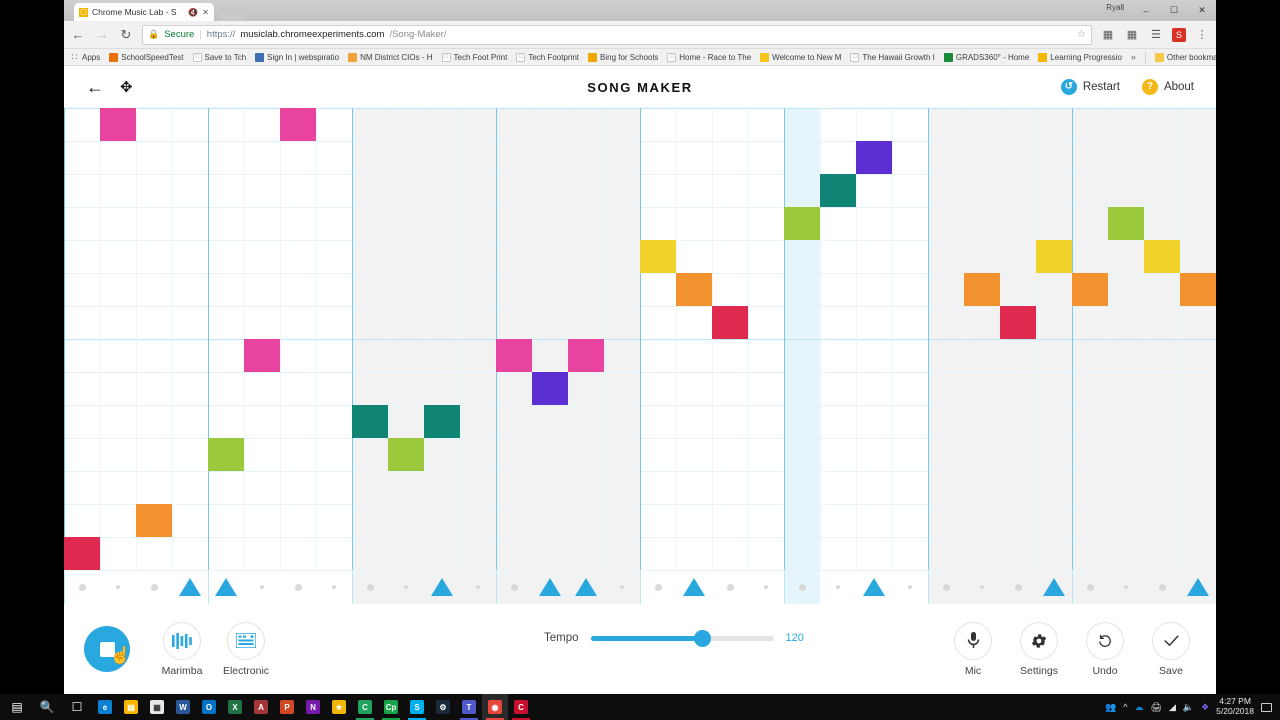 This screenshot has width=1280, height=720. Describe the element at coordinates (47, 707) in the screenshot. I see `search-icon: 🔍` at that location.